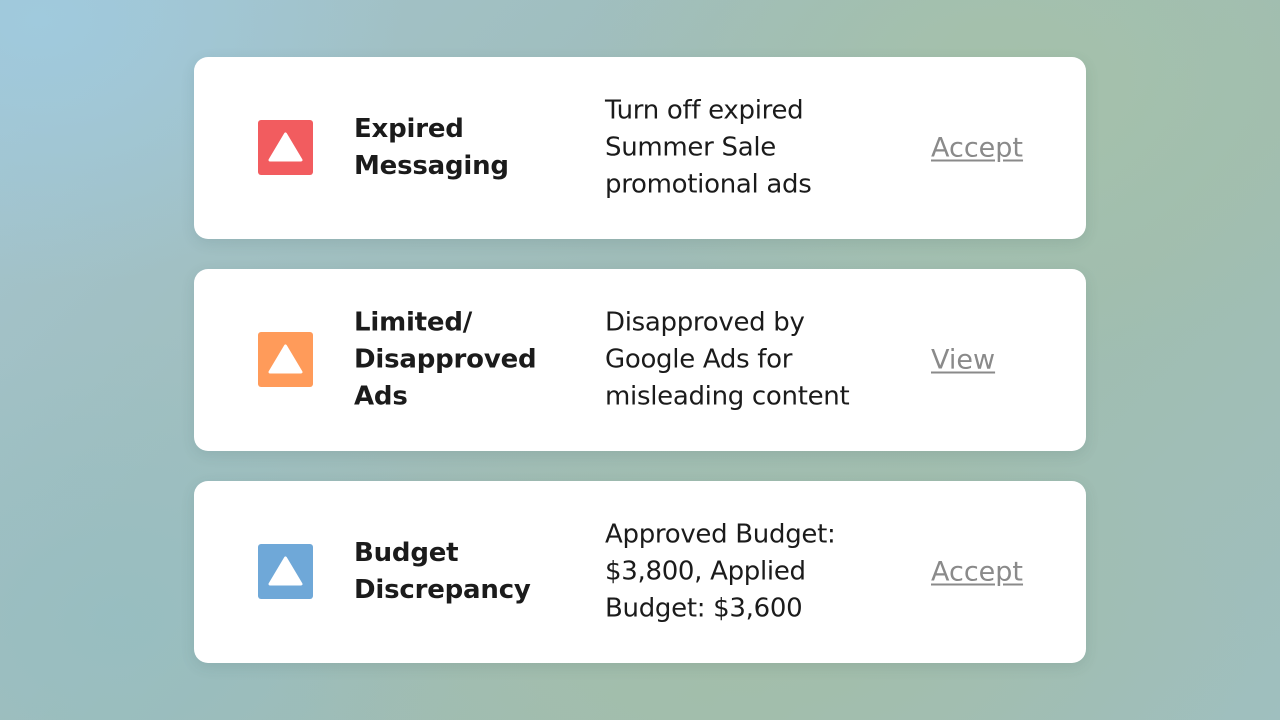 This screenshot has width=1280, height=720. I want to click on alert-title: Expired Messaging, so click(431, 147).